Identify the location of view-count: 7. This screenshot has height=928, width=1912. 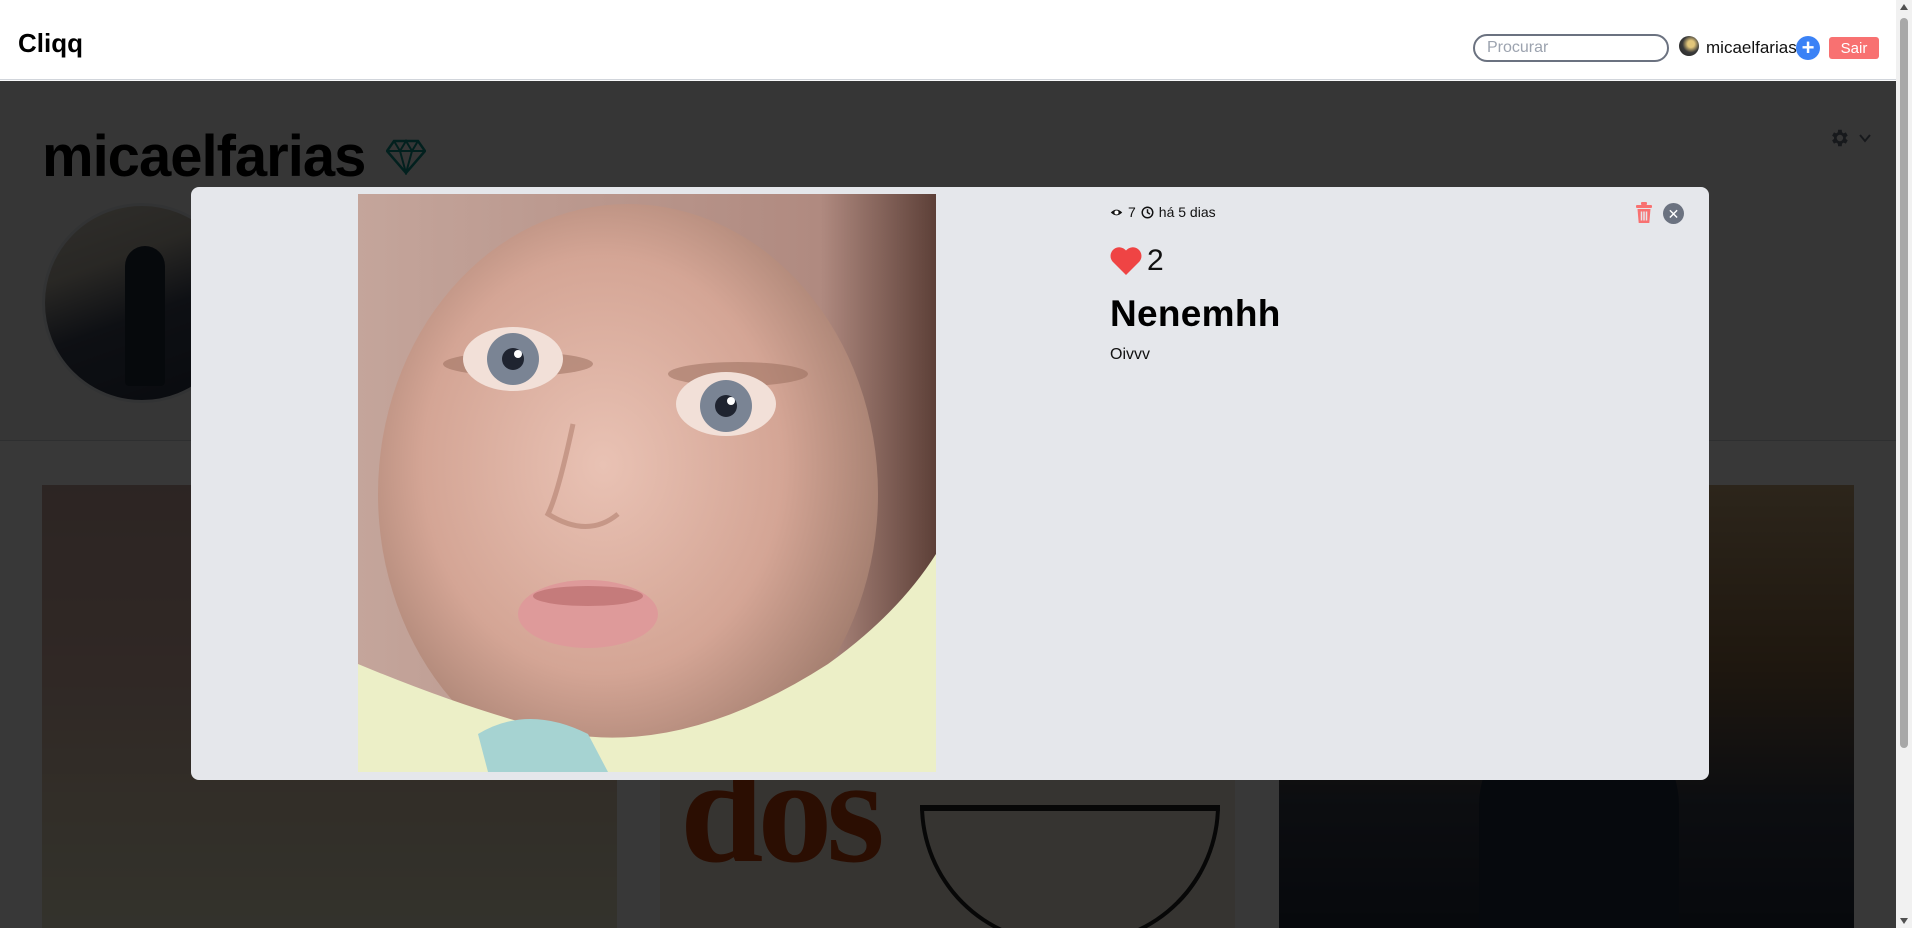
(1132, 212).